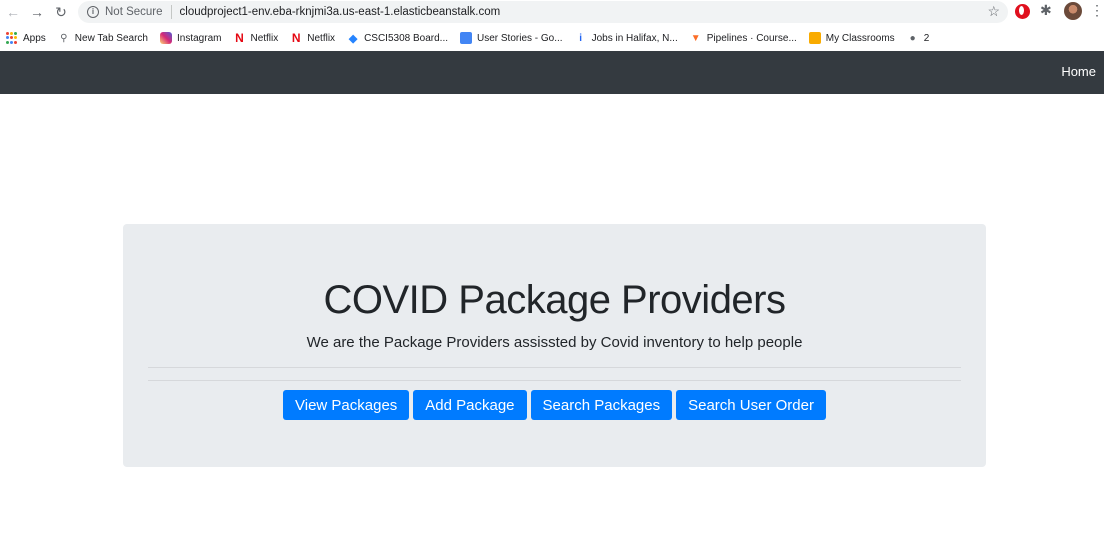  I want to click on bookmark-my-classrooms: My Classrooms, so click(851, 38).